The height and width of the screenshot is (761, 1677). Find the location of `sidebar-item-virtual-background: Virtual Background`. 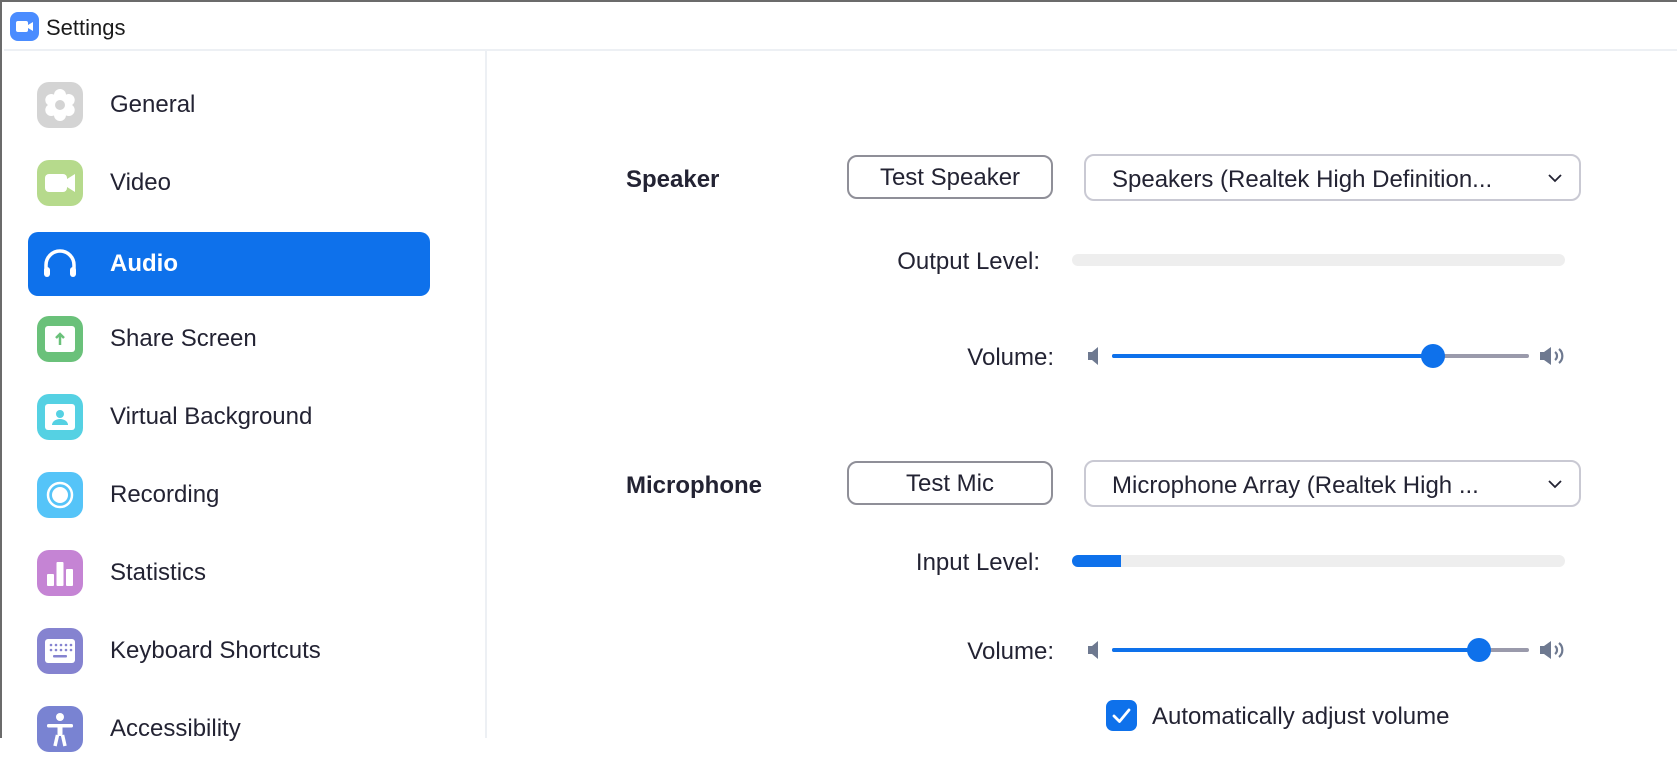

sidebar-item-virtual-background: Virtual Background is located at coordinates (229, 417).